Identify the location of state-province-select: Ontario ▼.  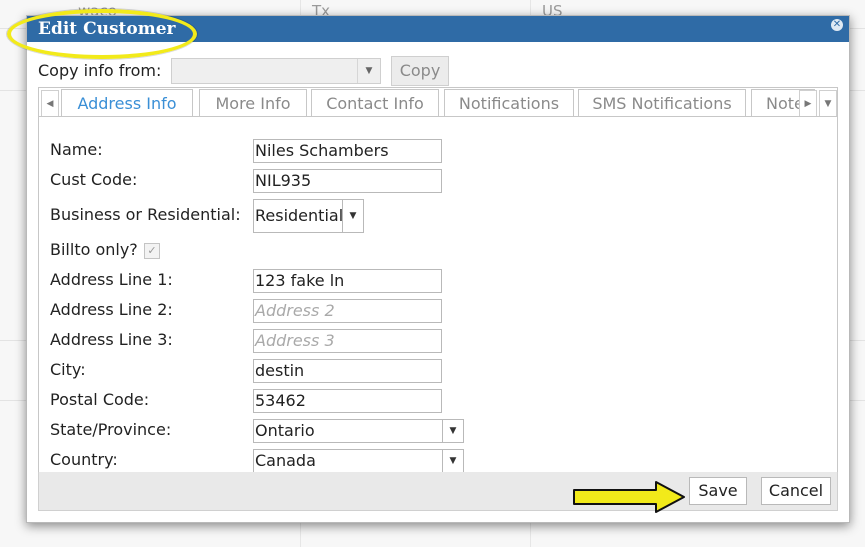
(358, 431).